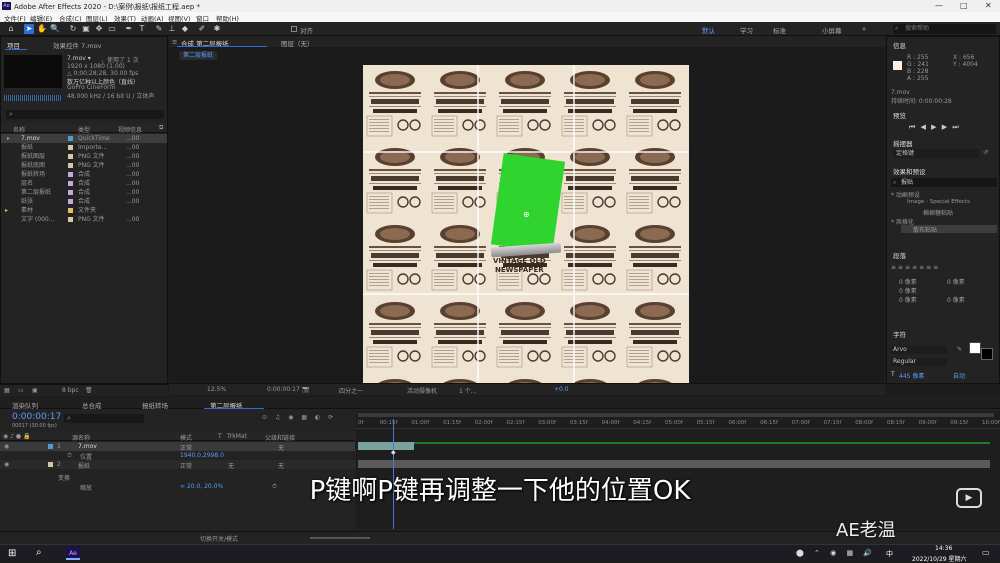  I want to click on tray-icons: ⬤ ⌃ ◉ ▦ 🔊, so click(836, 553).